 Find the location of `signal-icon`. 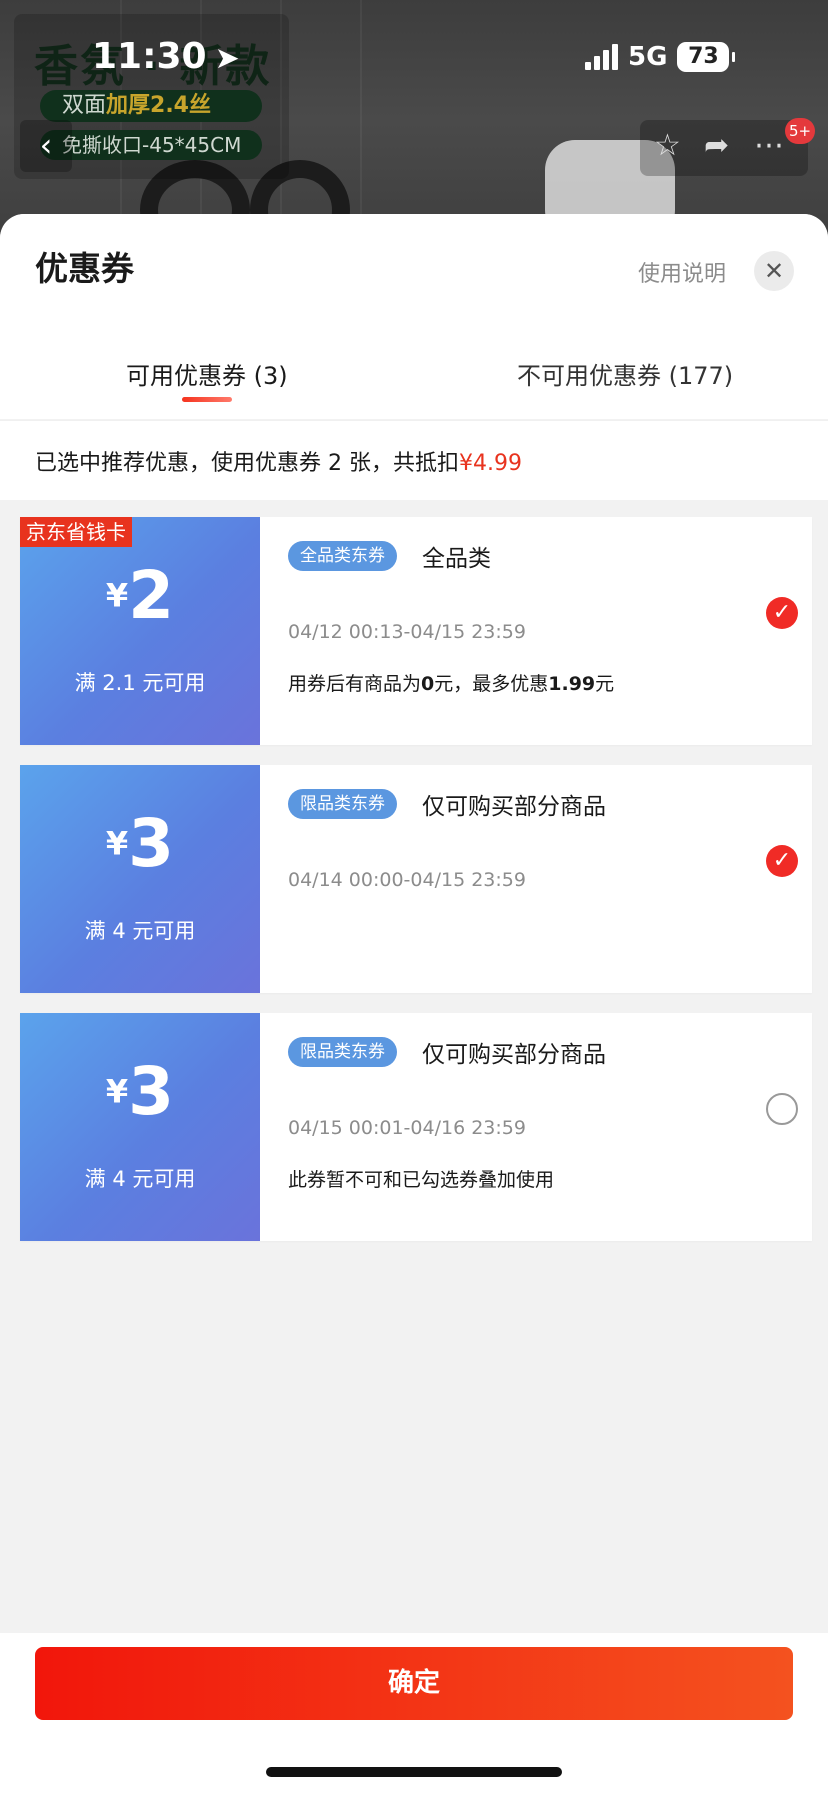

signal-icon is located at coordinates (601, 57).